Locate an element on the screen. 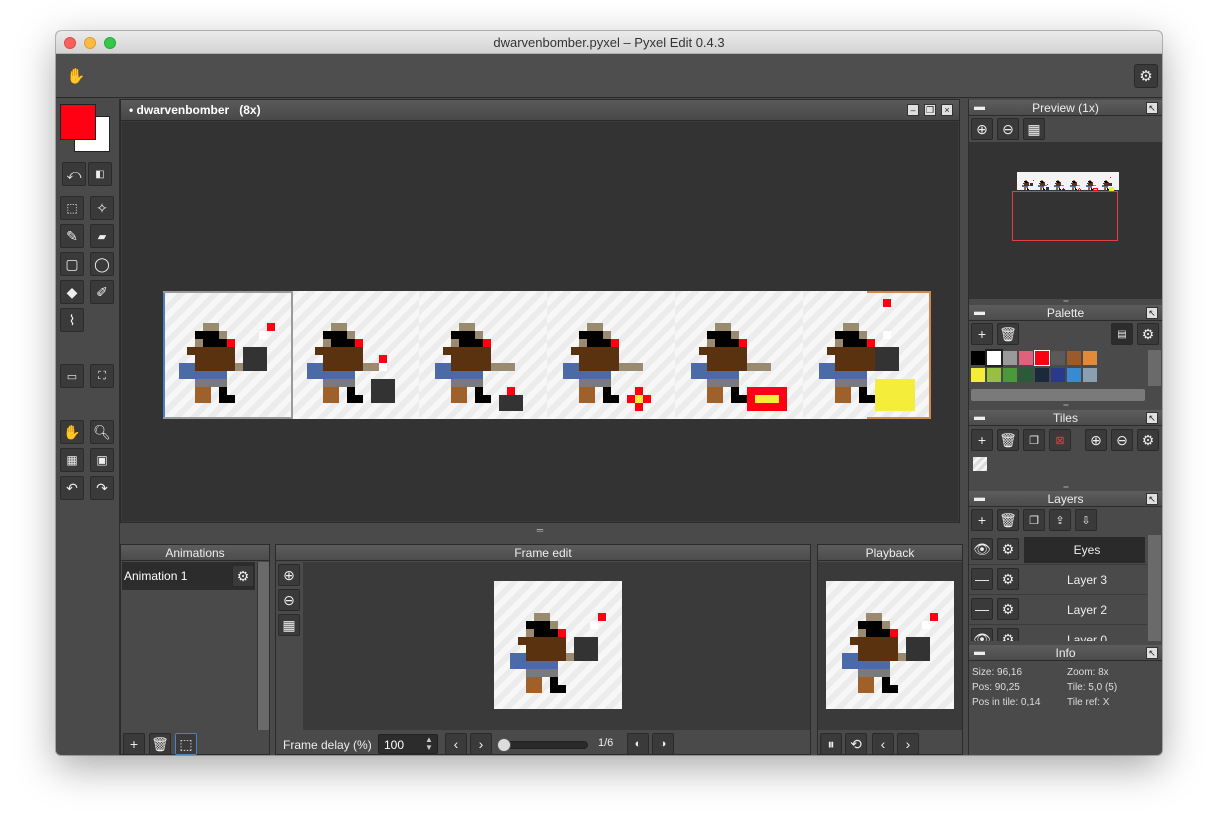 The height and width of the screenshot is (835, 1218). primary-color-swatch is located at coordinates (78, 122).